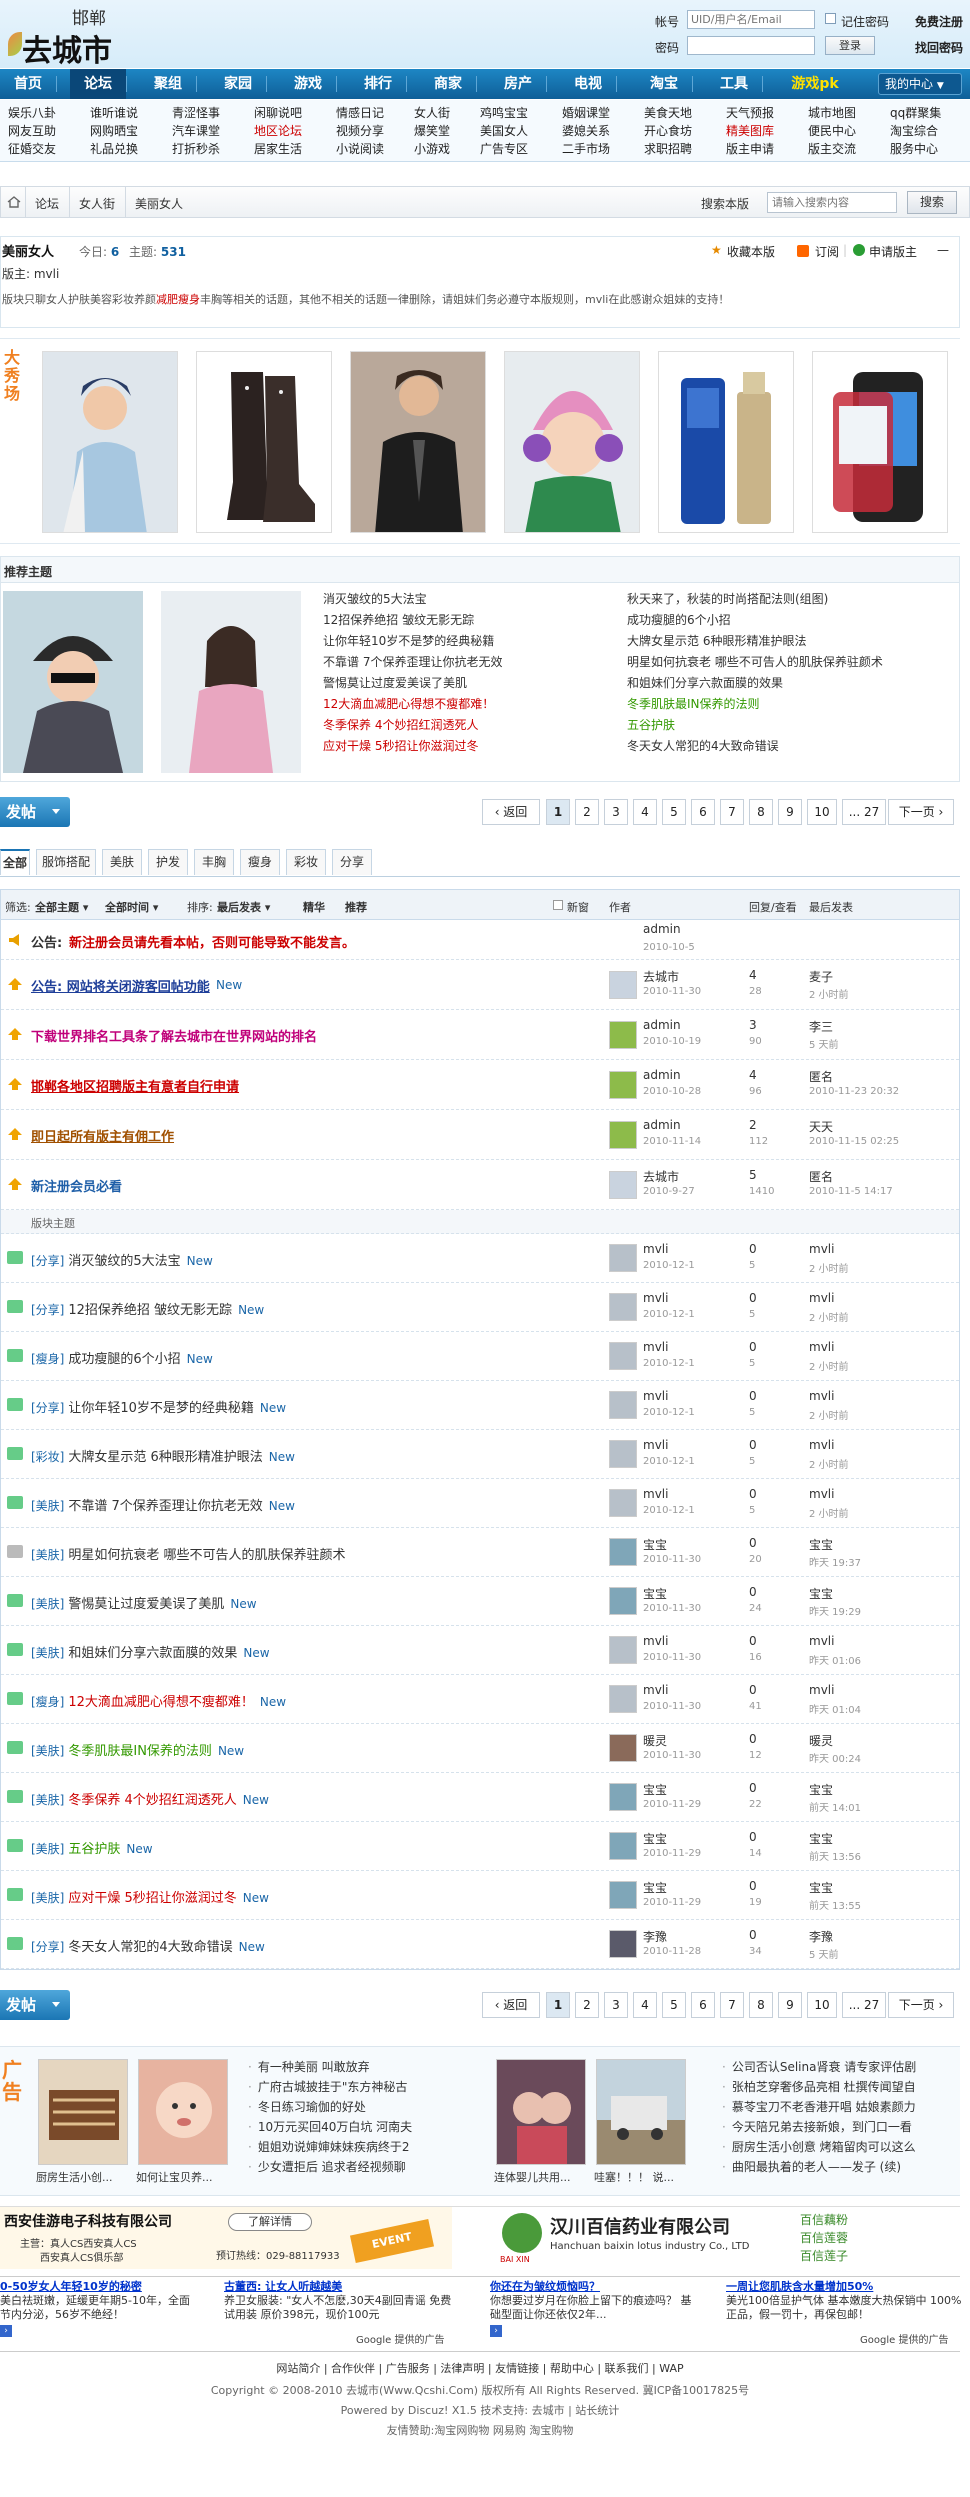 This screenshot has width=970, height=2497. Describe the element at coordinates (819, 2107) in the screenshot. I see `bottom-link: · 慕苓宝刀不老香港开唱 姑娘素颜力` at that location.